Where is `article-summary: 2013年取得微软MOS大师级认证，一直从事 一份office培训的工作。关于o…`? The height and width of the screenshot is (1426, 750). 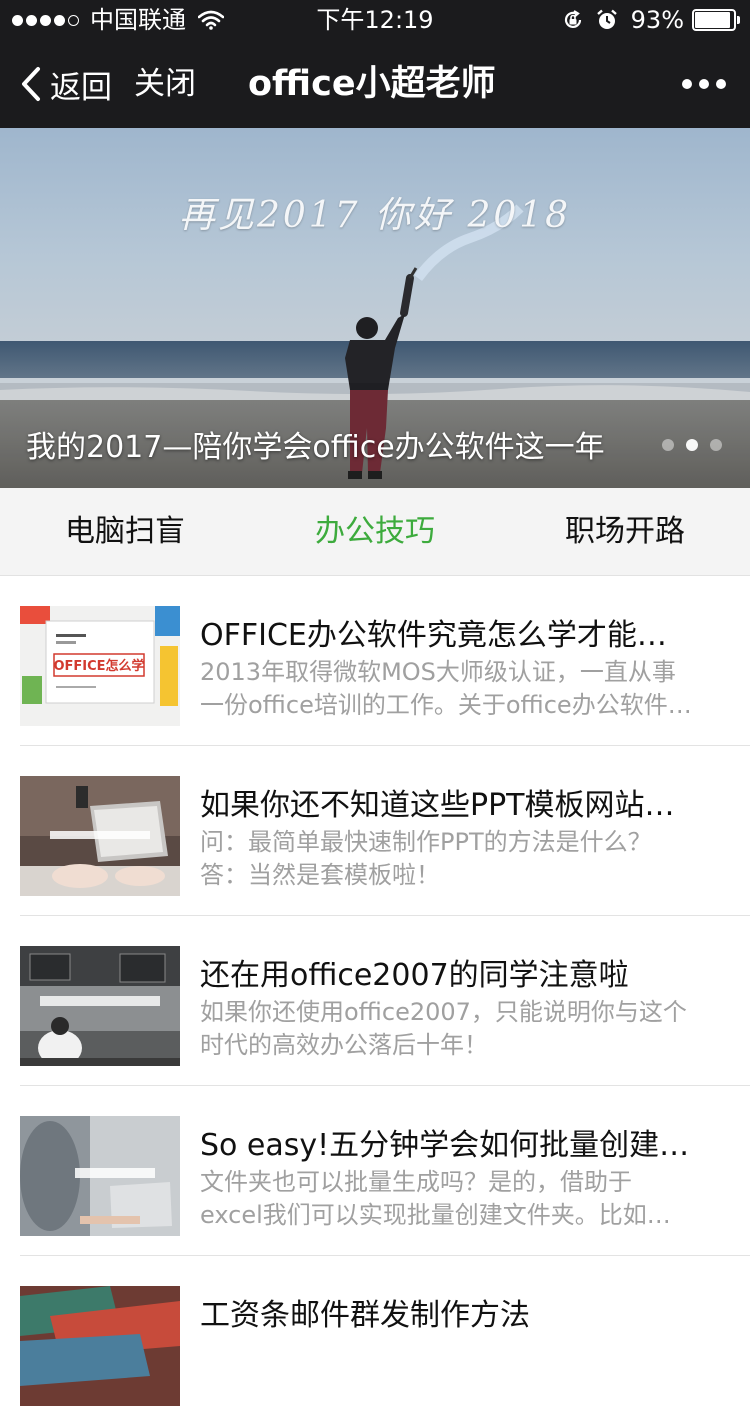
article-summary: 2013年取得微软MOS大师级认证，一直从事 一份office培训的工作。关于o… is located at coordinates (460, 689).